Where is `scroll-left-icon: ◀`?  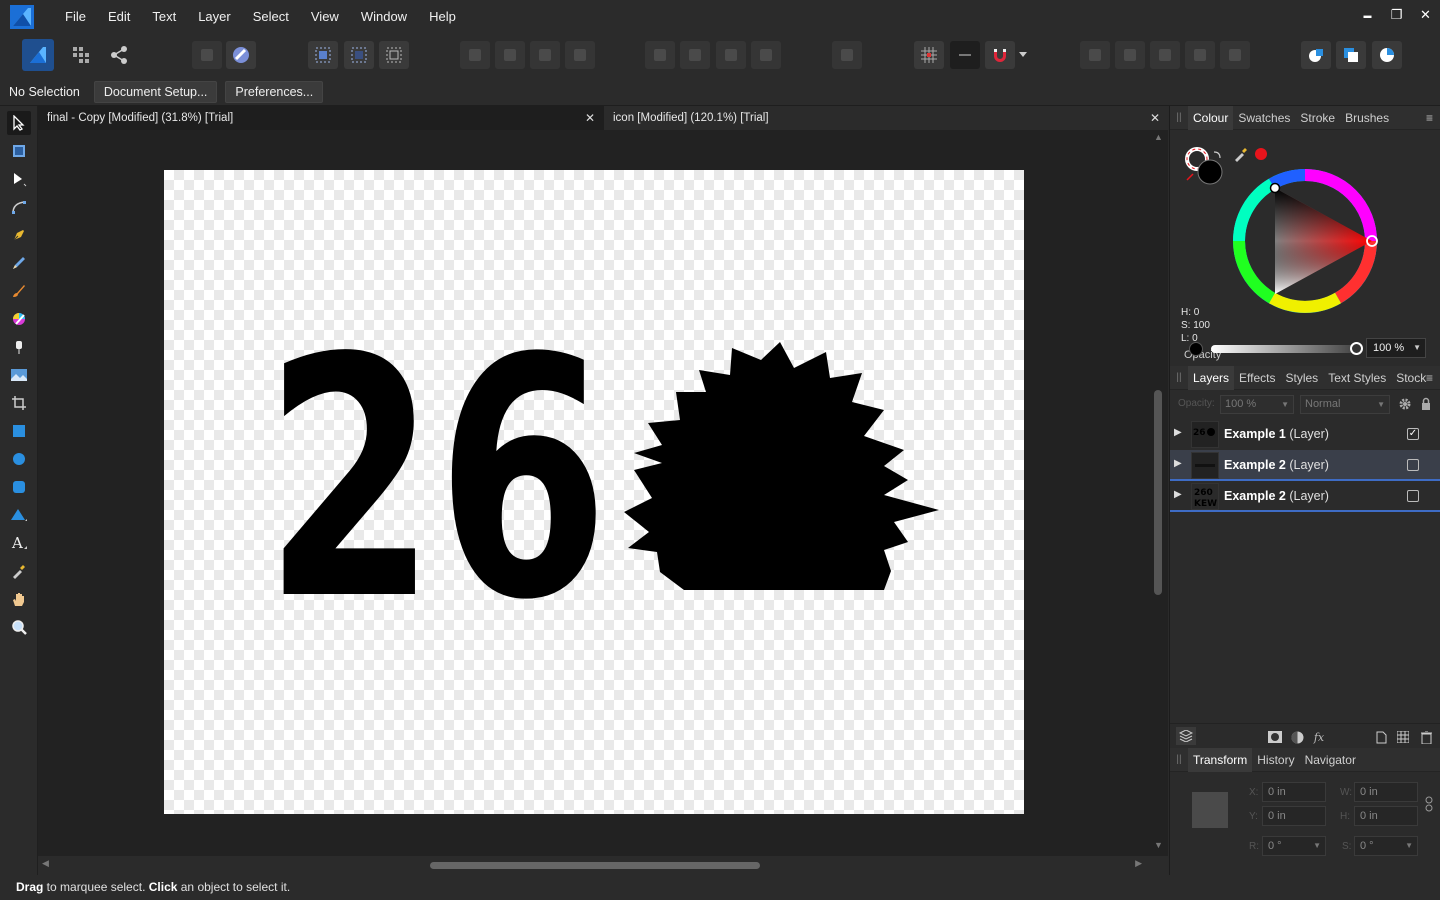 scroll-left-icon: ◀ is located at coordinates (45, 863).